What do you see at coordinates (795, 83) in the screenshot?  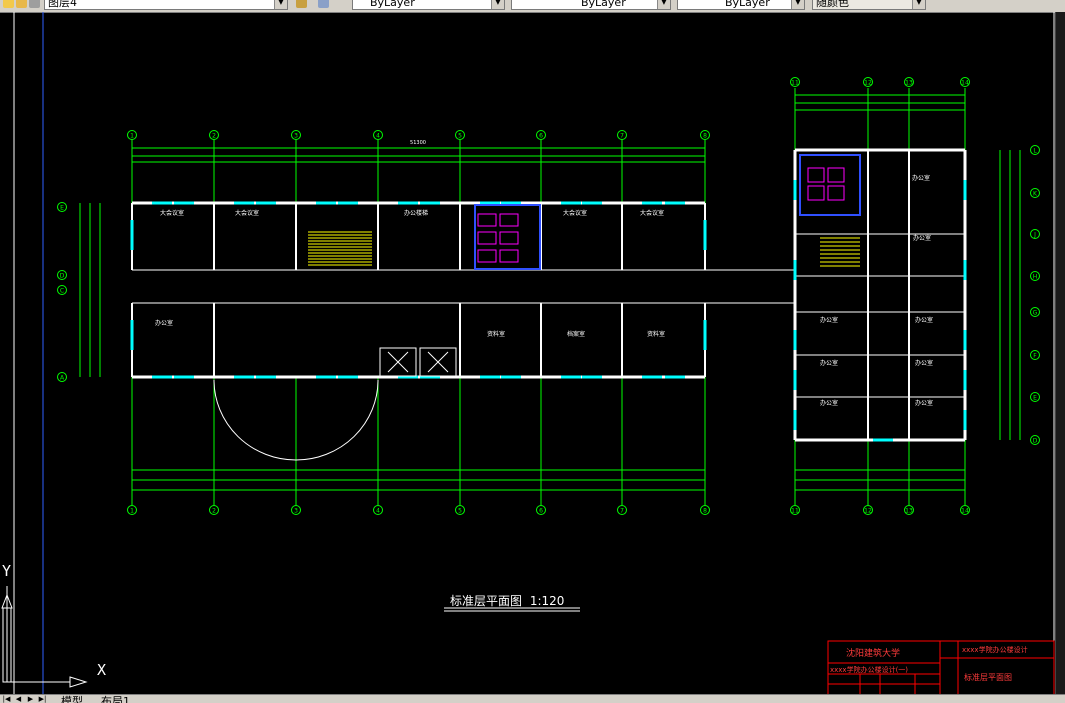 I see `wing-bubble-top-11-label: 11` at bounding box center [795, 83].